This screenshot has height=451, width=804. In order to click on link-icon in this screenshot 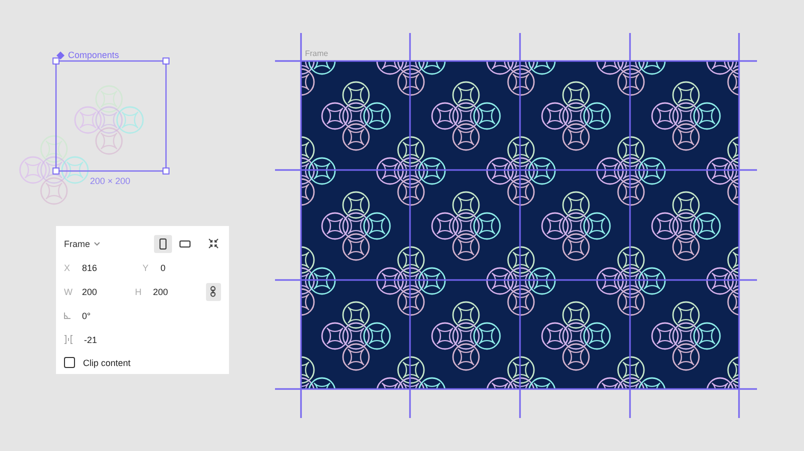, I will do `click(213, 292)`.